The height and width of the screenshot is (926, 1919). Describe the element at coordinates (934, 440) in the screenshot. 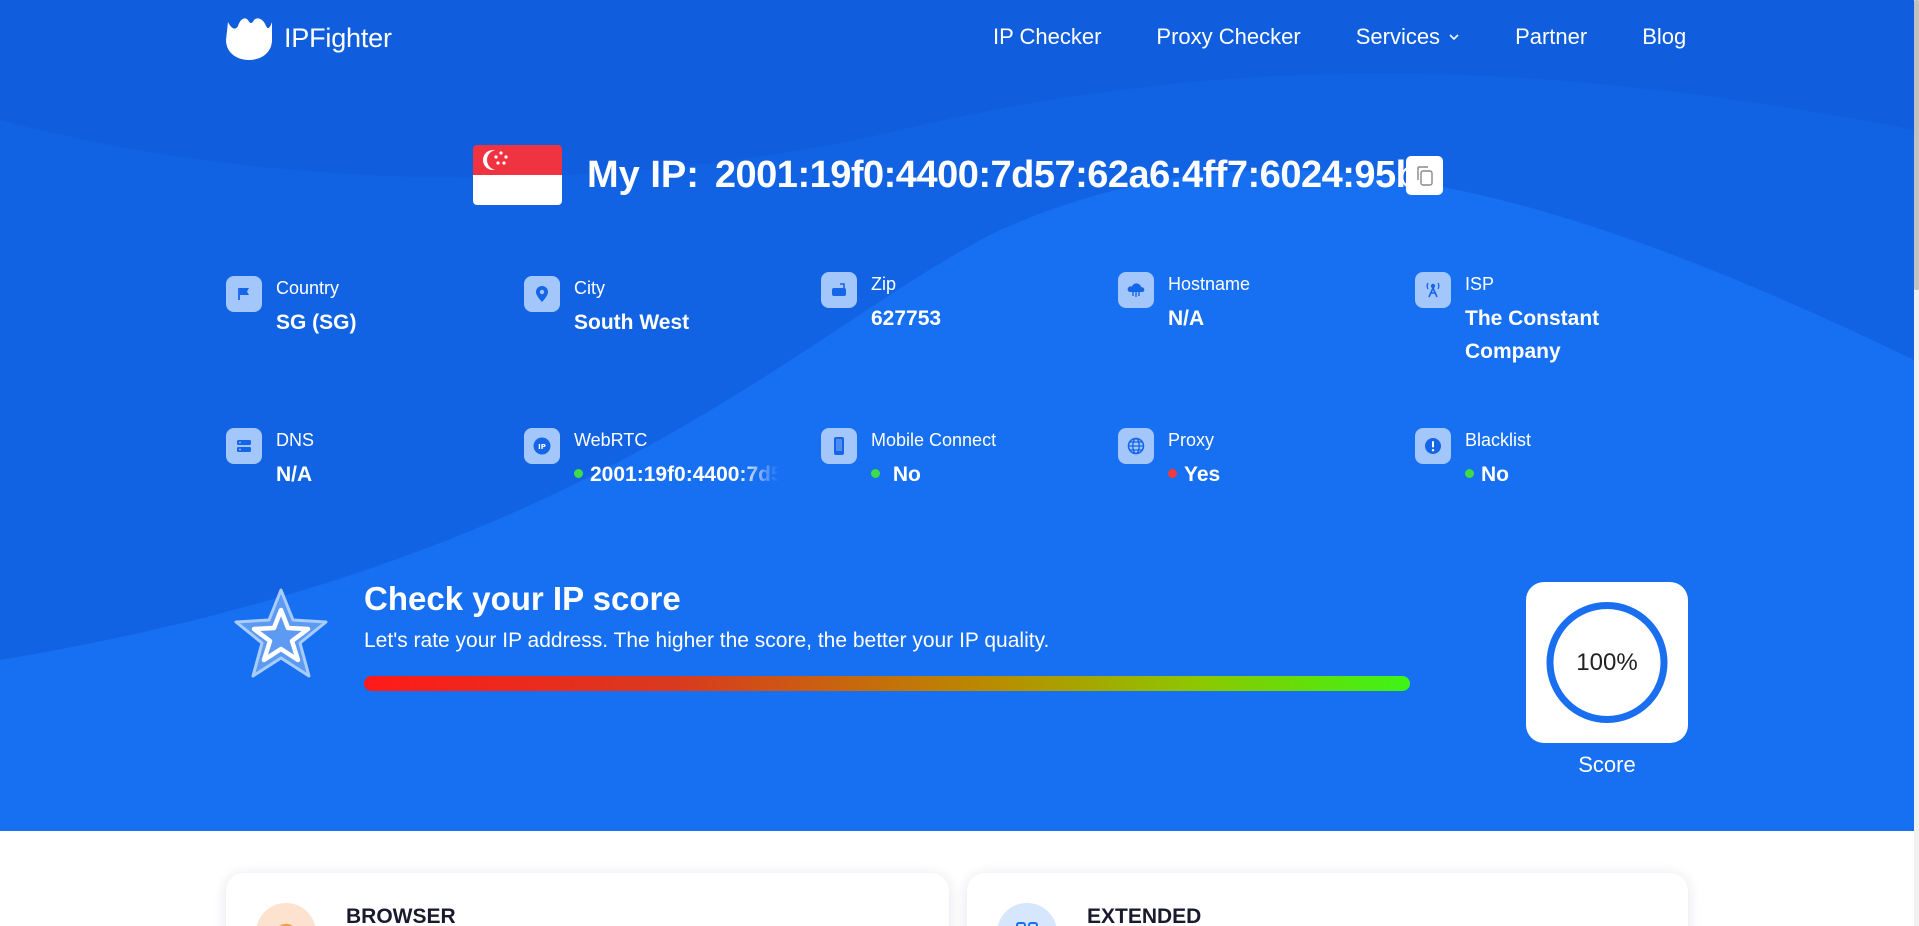

I see `mobile-connect-label: Mobile Connect` at that location.